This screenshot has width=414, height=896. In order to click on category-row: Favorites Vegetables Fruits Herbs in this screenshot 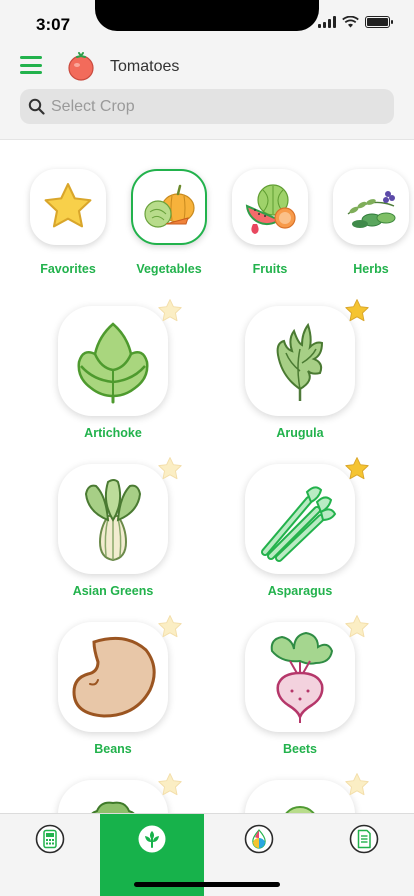, I will do `click(207, 229)`.